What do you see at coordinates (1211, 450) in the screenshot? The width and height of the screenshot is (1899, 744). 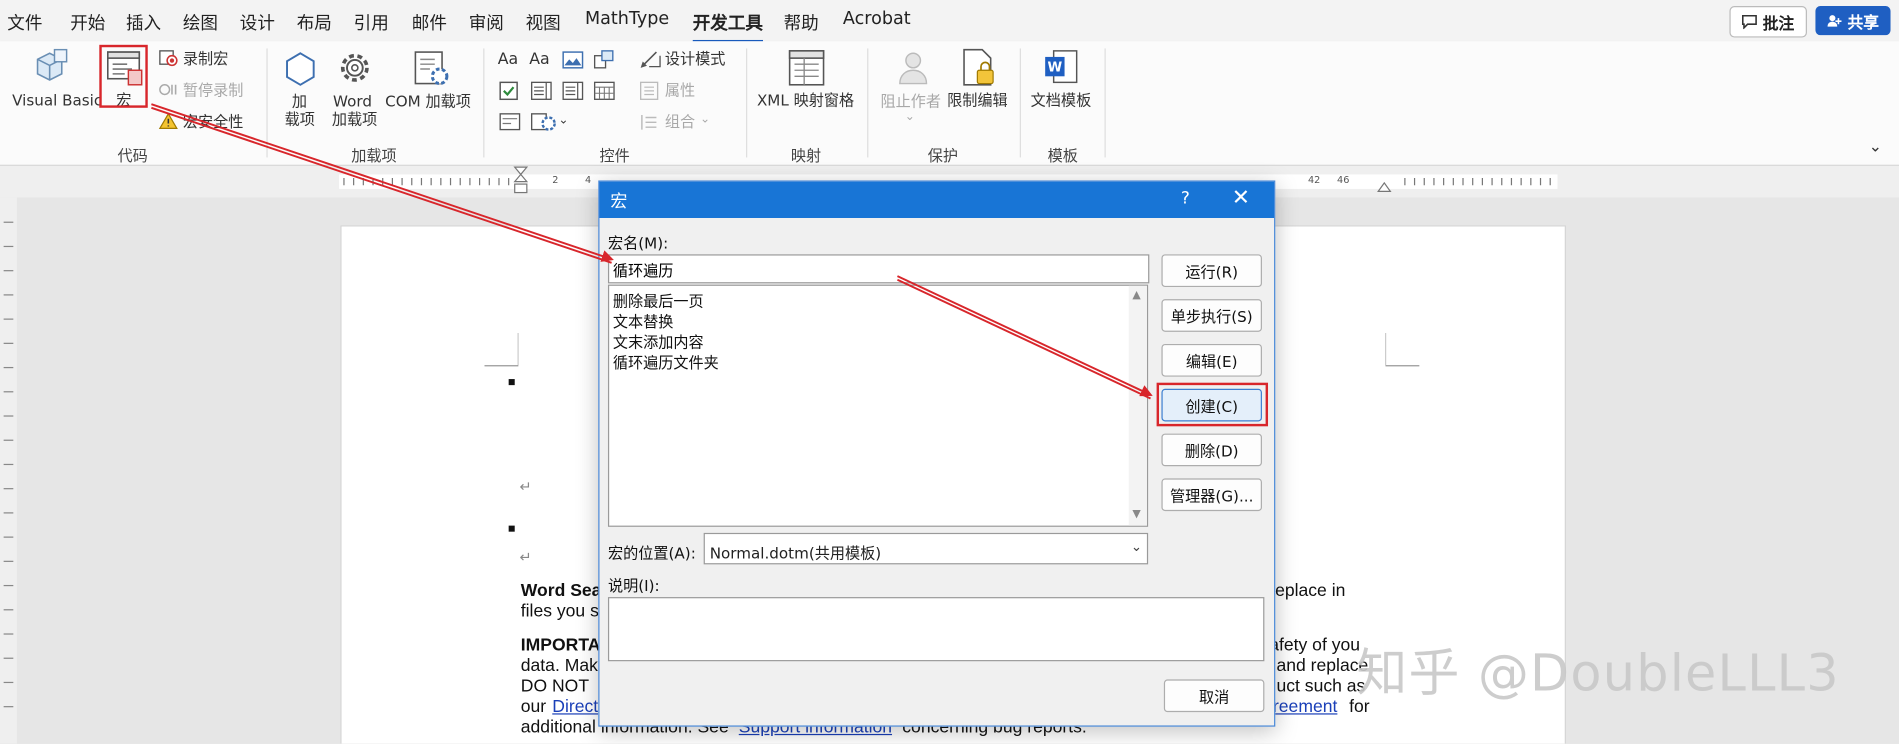 I see `delete-button: 删除(D)` at bounding box center [1211, 450].